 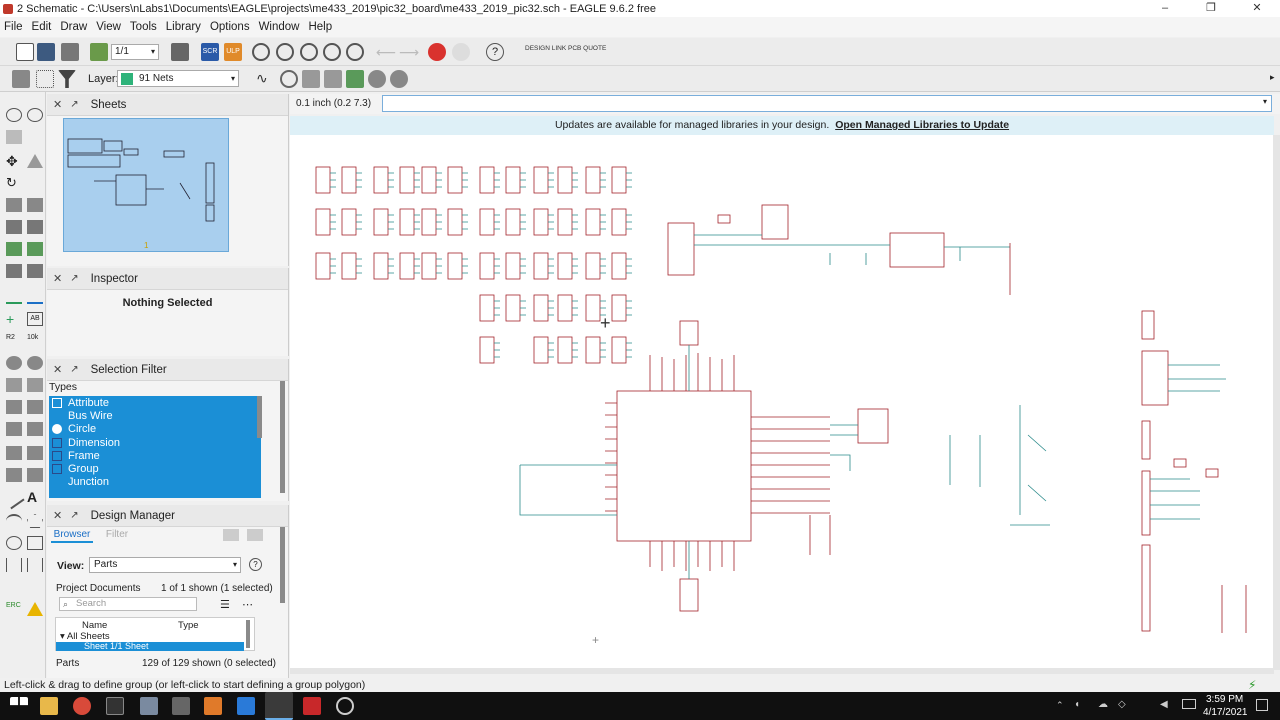 What do you see at coordinates (1272, 77) in the screenshot?
I see `toolbar-overflow-icon: ▸` at bounding box center [1272, 77].